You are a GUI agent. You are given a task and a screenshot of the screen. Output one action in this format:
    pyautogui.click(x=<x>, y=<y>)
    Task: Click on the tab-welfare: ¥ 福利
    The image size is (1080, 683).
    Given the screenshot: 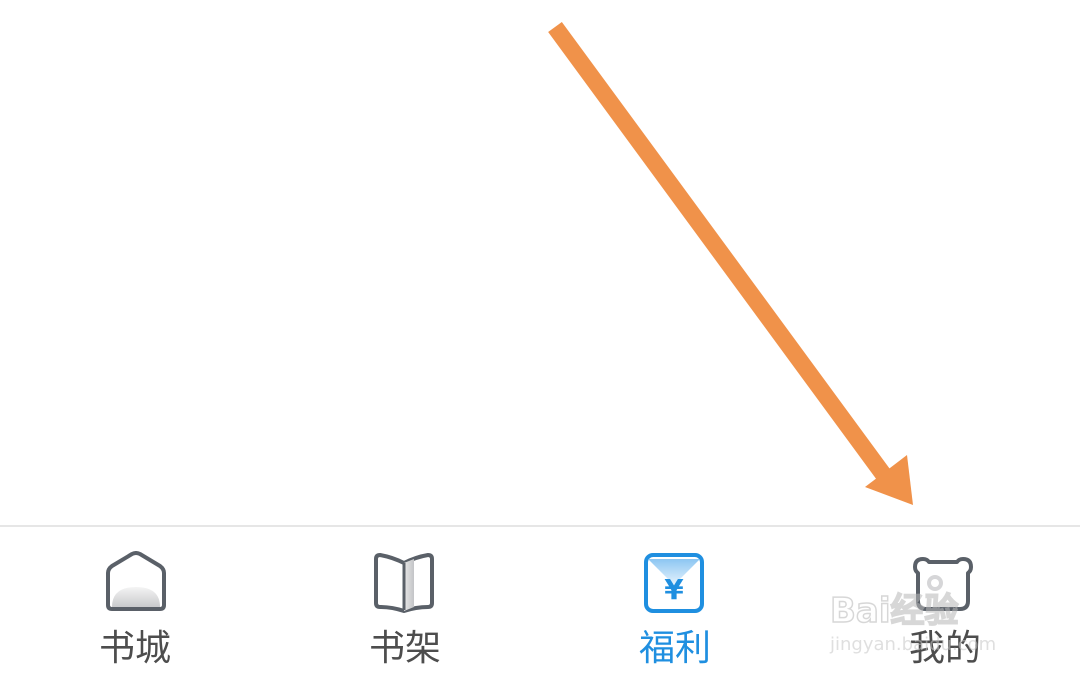 What is the action you would take?
    pyautogui.click(x=675, y=605)
    